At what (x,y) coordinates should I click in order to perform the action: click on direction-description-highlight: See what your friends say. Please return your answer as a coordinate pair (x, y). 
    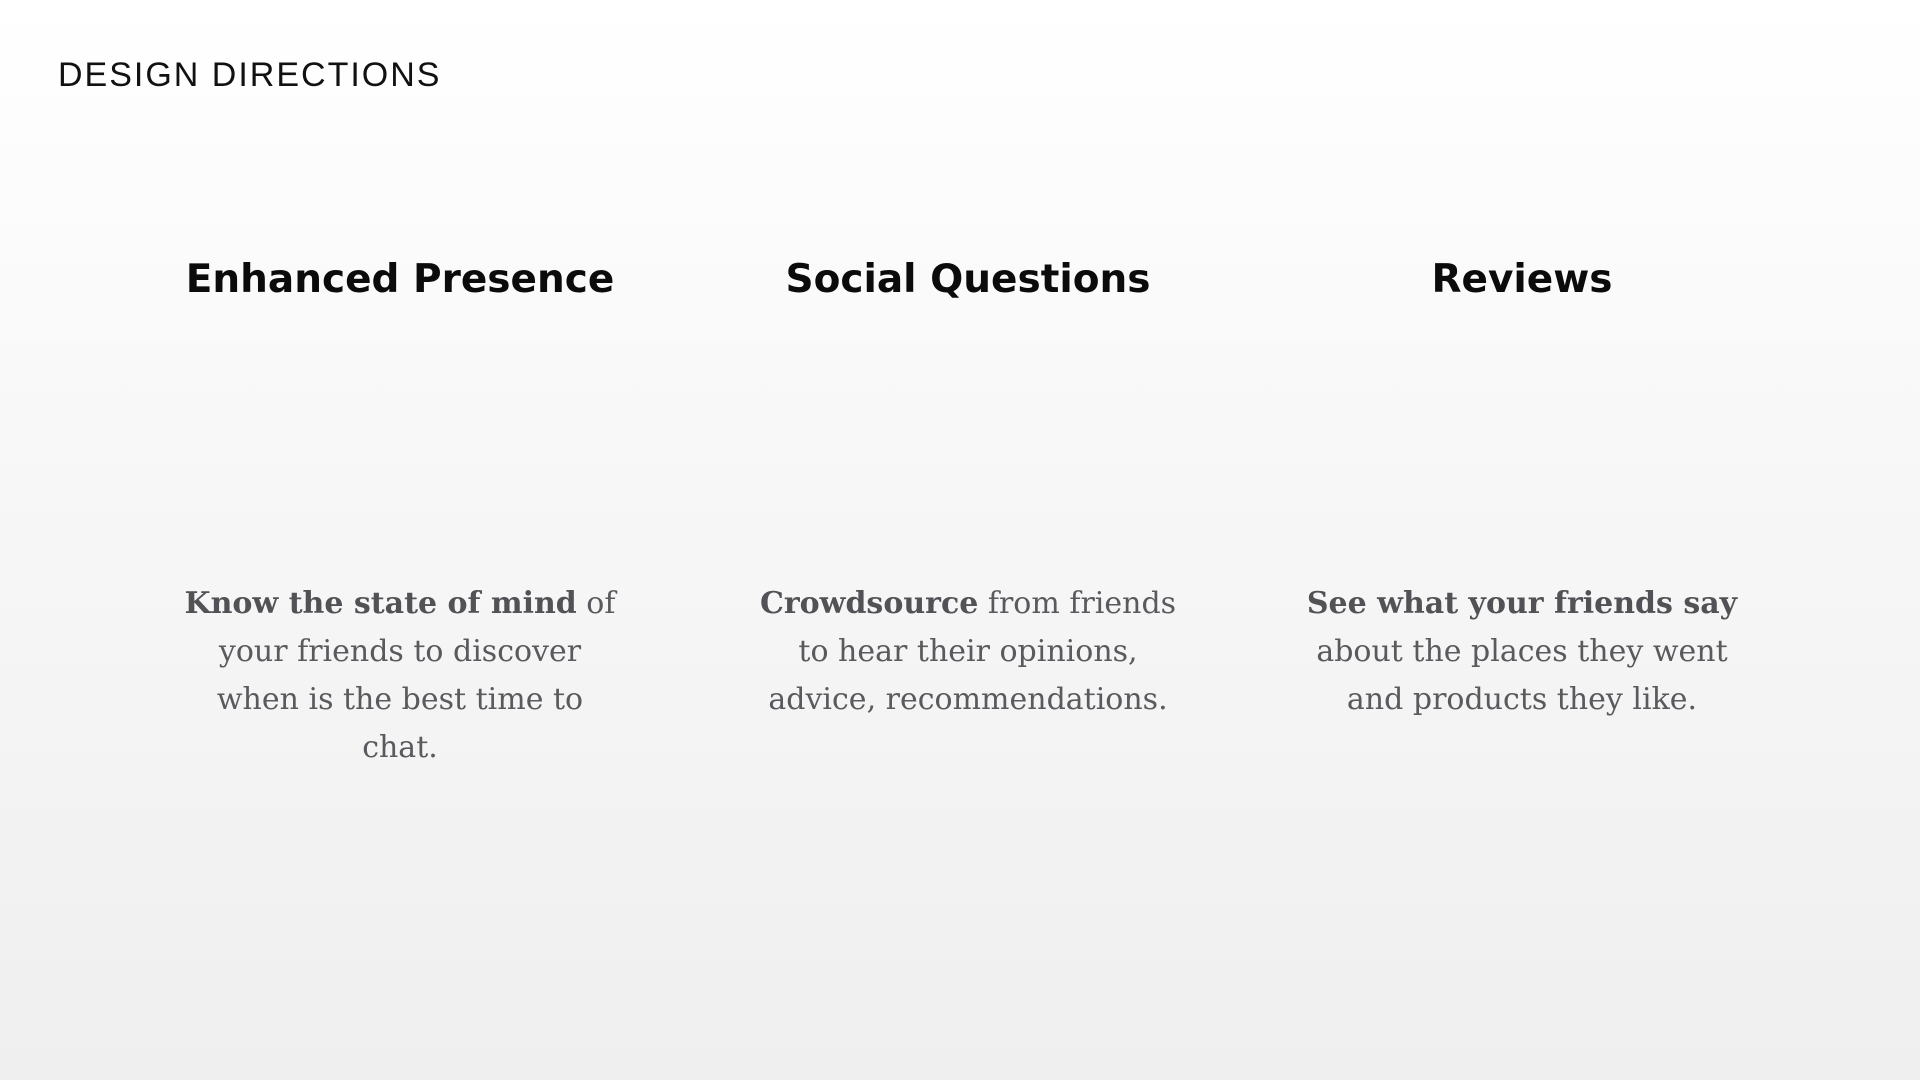
    Looking at the image, I should click on (1522, 603).